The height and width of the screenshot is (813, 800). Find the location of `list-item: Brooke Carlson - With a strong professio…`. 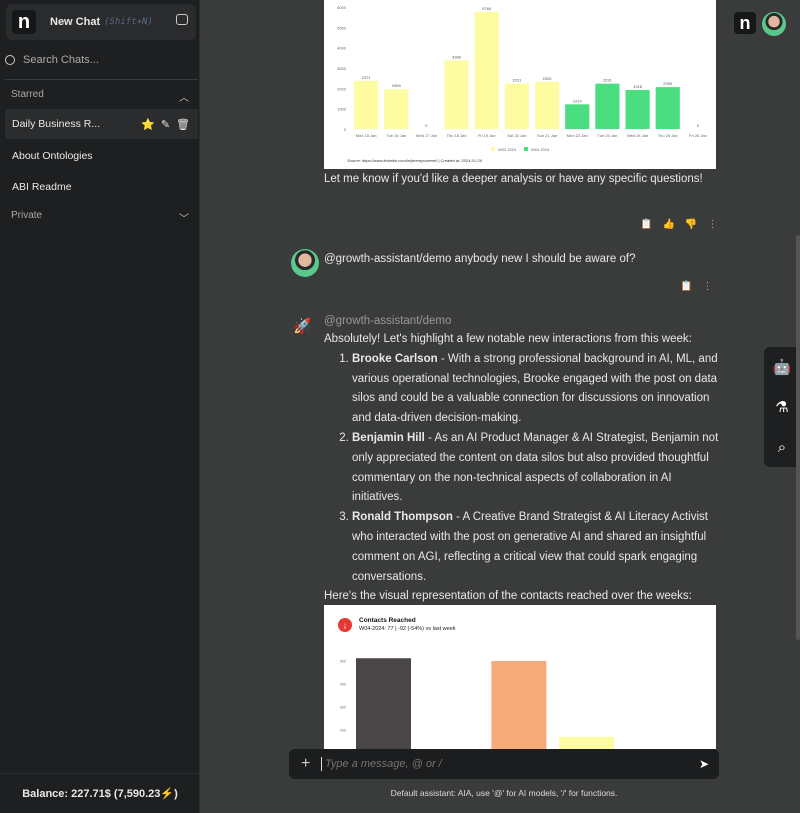

list-item: Brooke Carlson - With a strong professio… is located at coordinates (535, 389).